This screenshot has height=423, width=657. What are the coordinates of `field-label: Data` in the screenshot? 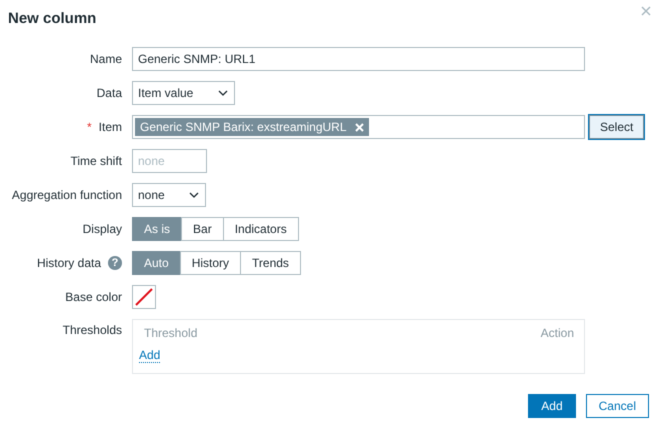 It's located at (109, 93).